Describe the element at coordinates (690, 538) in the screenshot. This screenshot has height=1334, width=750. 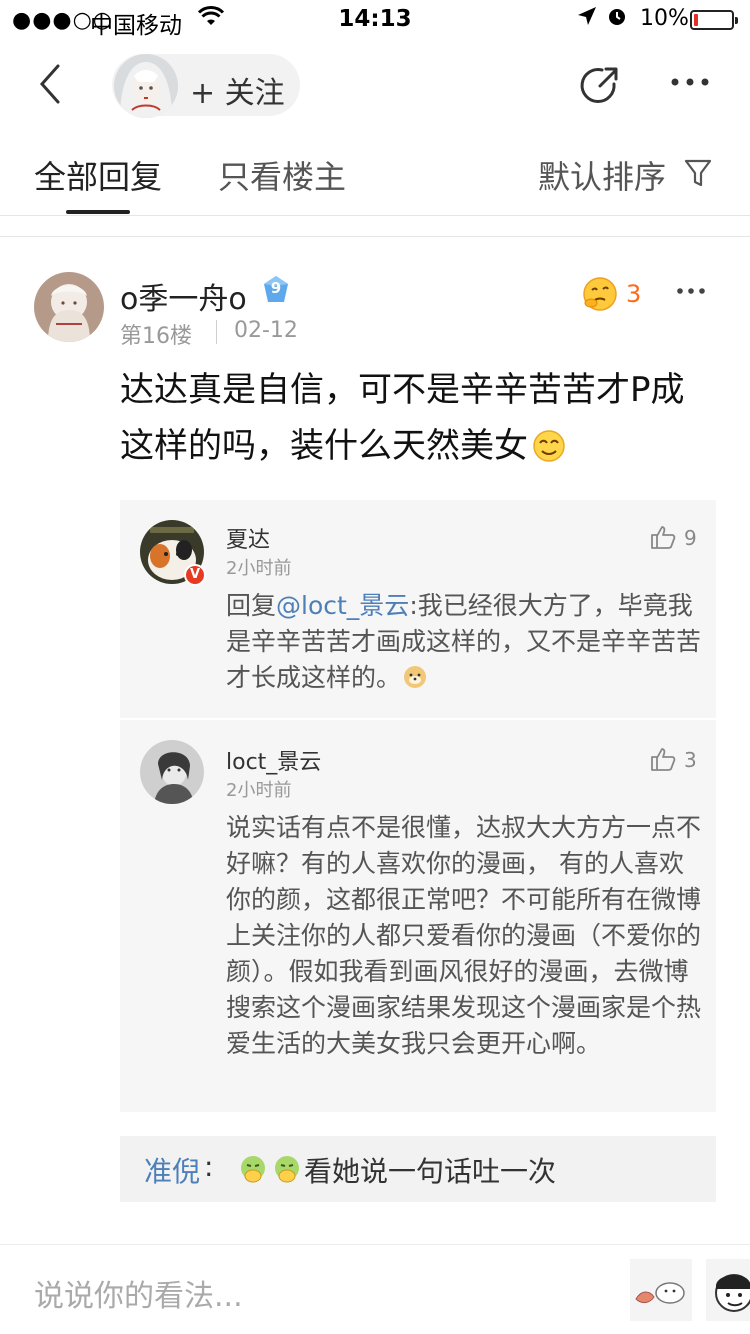
I see `reply-like-count: 9` at that location.